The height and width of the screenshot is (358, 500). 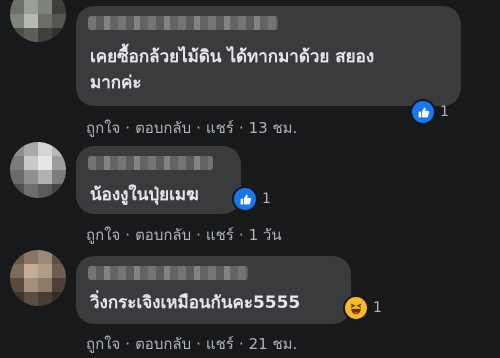 I want to click on comment-actions: ถูกใจ · ตอบกลับ · แชร์ · 1 วัน, so click(x=184, y=235).